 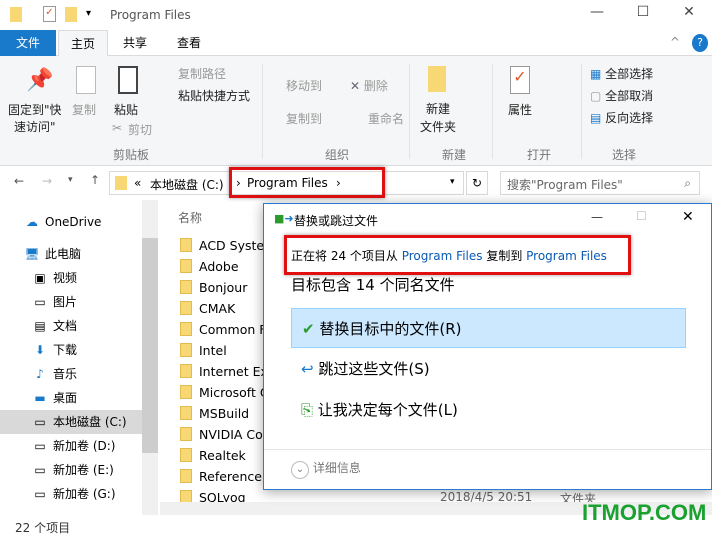 What do you see at coordinates (309, 410) in the screenshot?
I see `file-compare-icon: ⎘` at bounding box center [309, 410].